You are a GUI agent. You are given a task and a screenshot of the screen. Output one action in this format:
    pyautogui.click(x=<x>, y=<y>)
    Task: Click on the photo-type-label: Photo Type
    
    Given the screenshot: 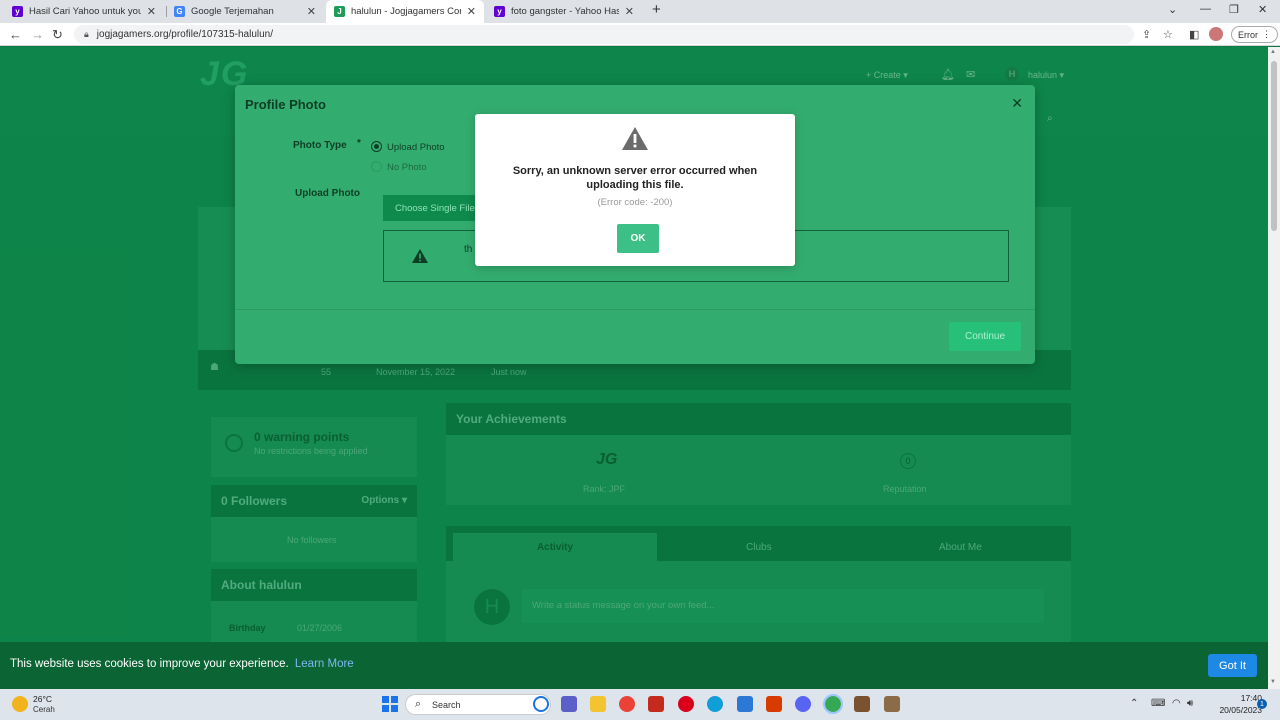 What is the action you would take?
    pyautogui.click(x=320, y=145)
    